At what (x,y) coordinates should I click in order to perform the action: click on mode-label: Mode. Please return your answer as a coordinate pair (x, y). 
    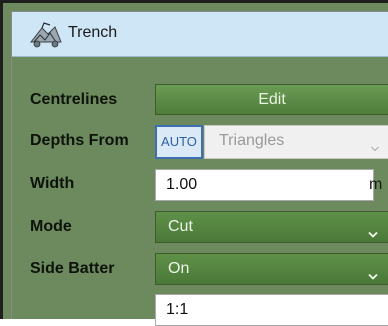
    Looking at the image, I should click on (51, 226).